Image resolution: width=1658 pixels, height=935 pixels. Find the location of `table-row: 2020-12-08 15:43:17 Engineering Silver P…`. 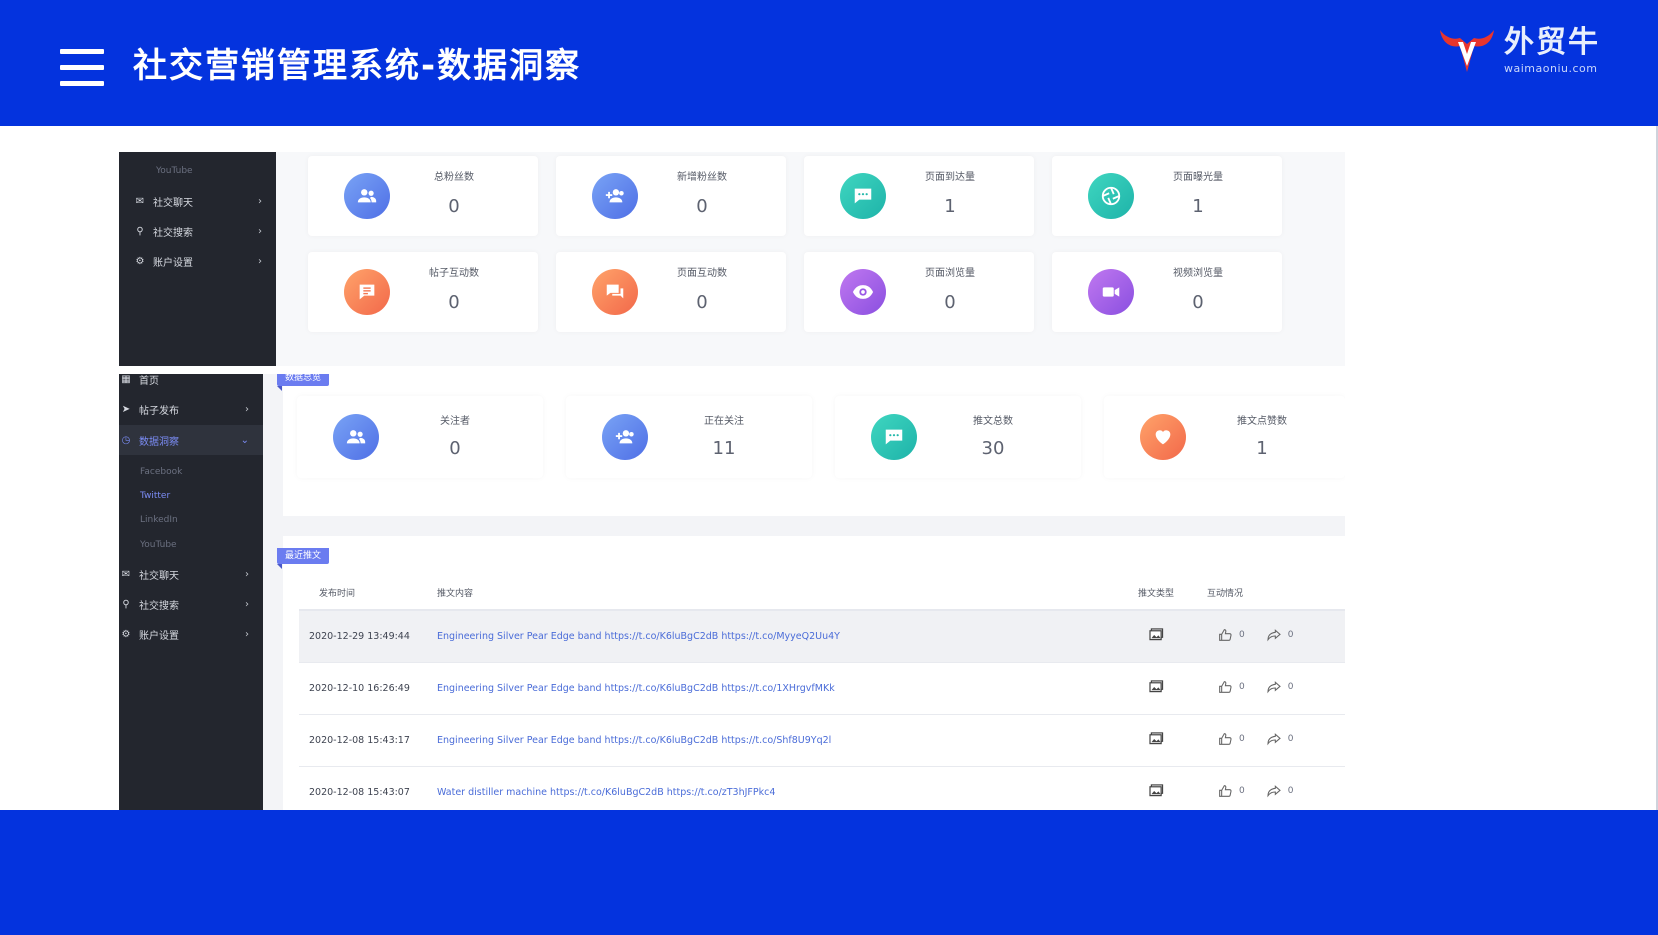

table-row: 2020-12-08 15:43:17 Engineering Silver P… is located at coordinates (822, 740).